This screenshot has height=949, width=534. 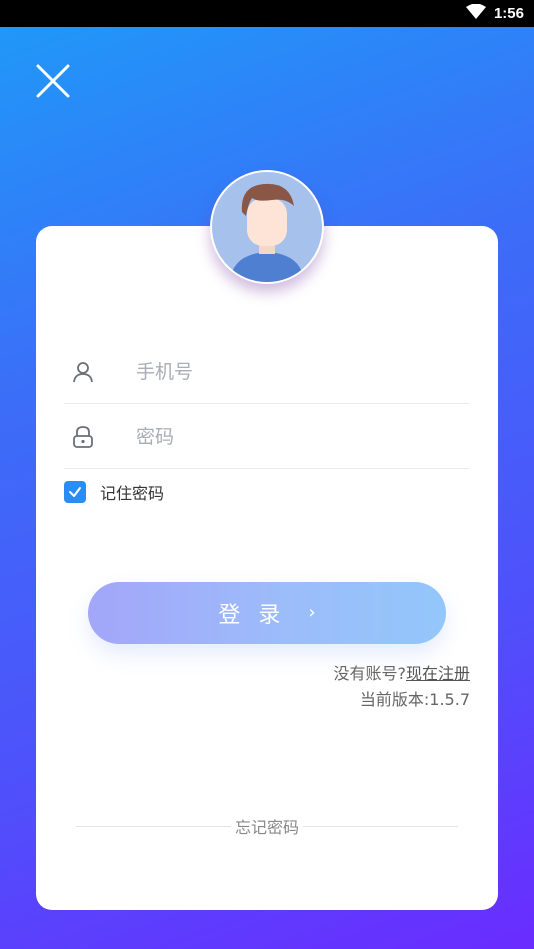 I want to click on chevron-right-icon: ›, so click(x=312, y=612).